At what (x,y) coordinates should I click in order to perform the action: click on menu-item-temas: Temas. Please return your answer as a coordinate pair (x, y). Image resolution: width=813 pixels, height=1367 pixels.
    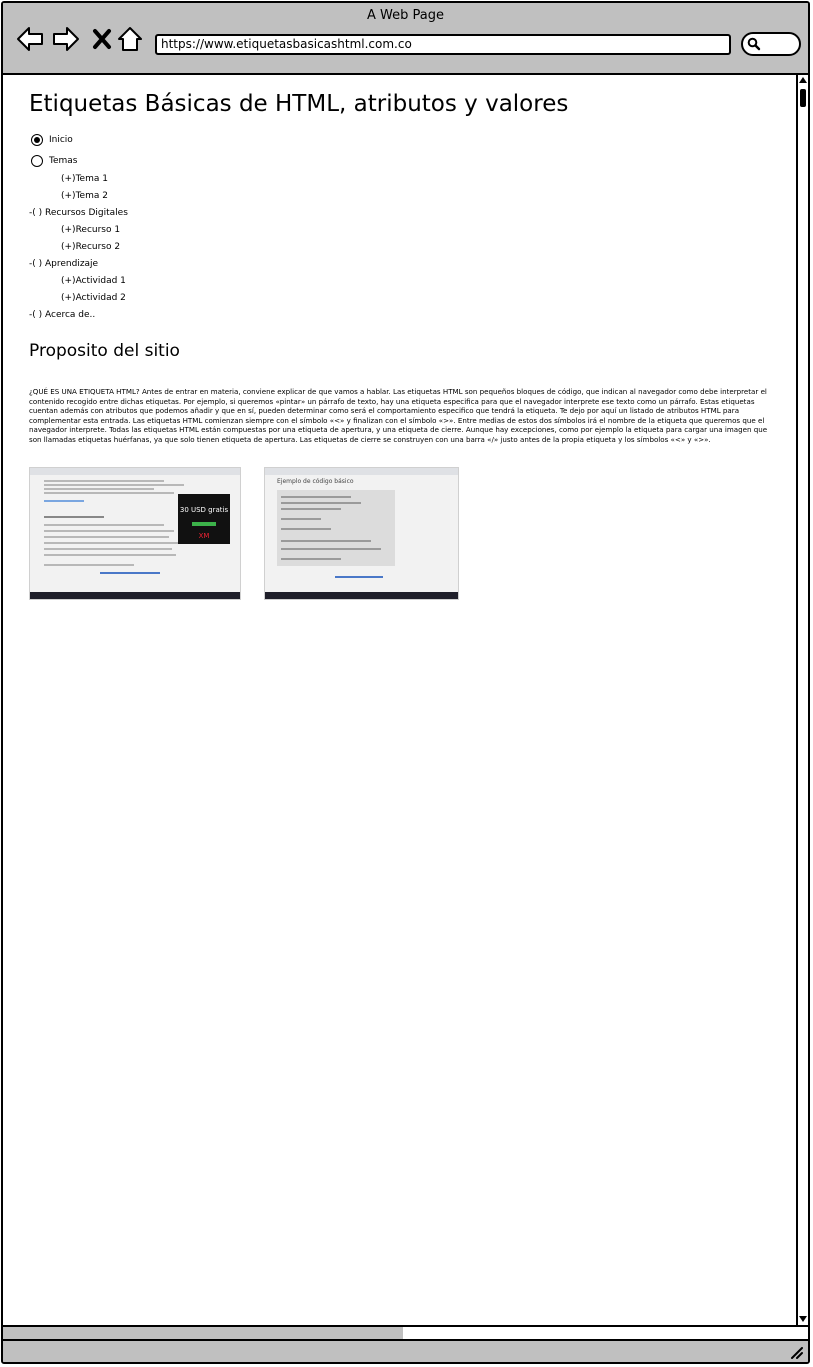
    Looking at the image, I should click on (63, 161).